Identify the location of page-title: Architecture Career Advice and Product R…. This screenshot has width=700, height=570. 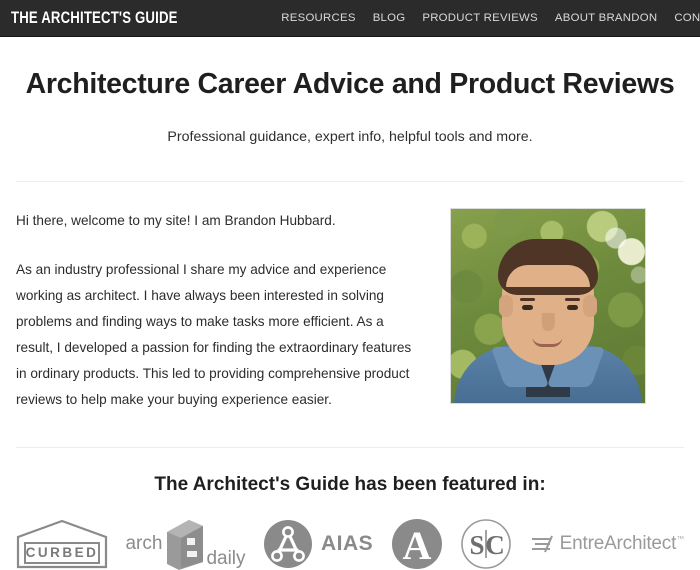
(350, 84).